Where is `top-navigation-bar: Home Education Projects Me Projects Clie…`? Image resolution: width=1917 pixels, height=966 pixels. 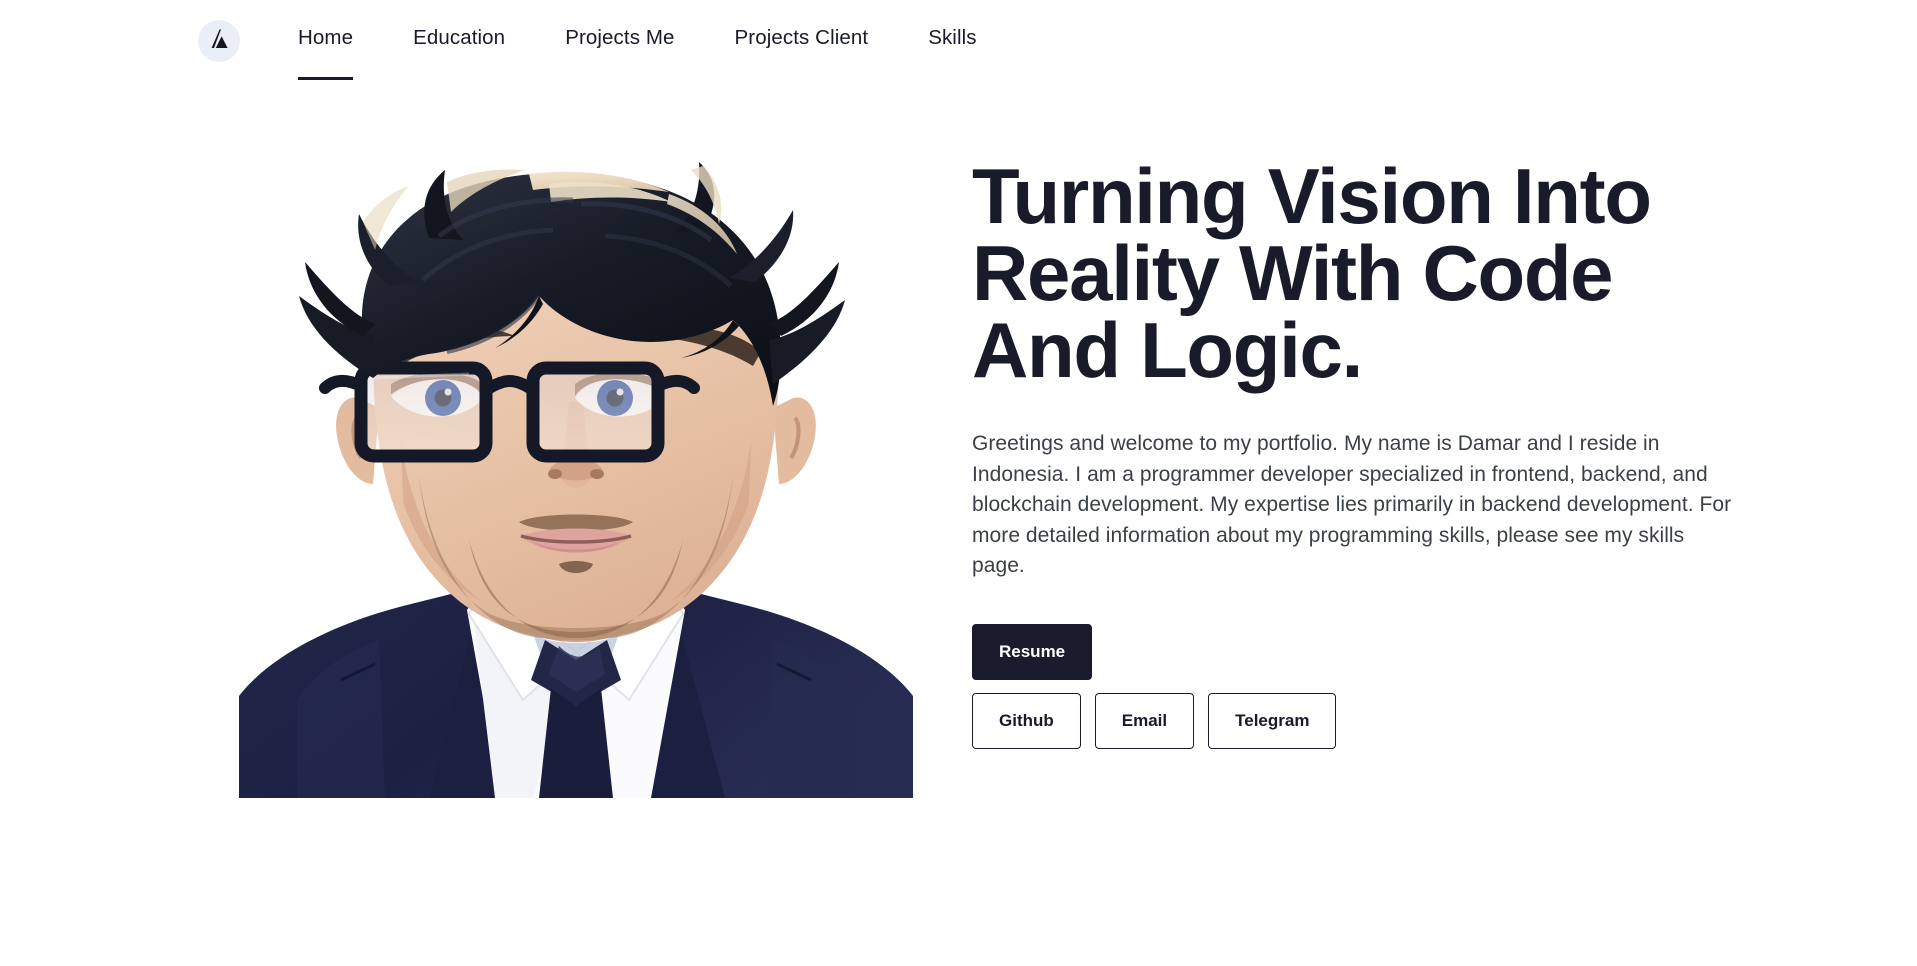
top-navigation-bar: Home Education Projects Me Projects Clie… is located at coordinates (958, 42).